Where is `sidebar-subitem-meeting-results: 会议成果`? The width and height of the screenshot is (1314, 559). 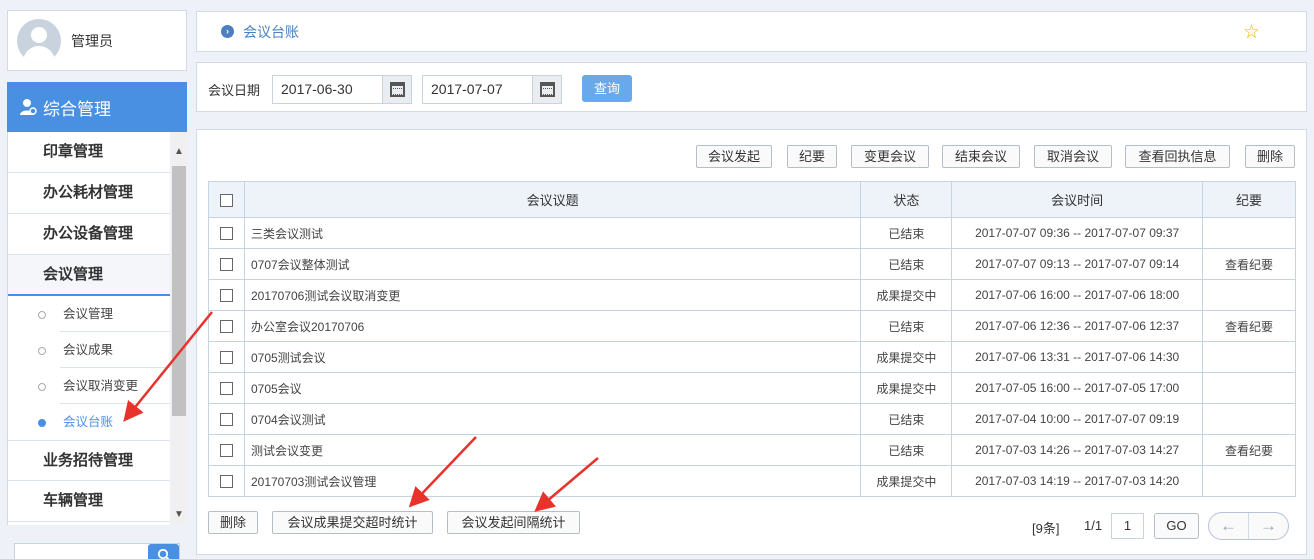 sidebar-subitem-meeting-results: 会议成果 is located at coordinates (89, 350).